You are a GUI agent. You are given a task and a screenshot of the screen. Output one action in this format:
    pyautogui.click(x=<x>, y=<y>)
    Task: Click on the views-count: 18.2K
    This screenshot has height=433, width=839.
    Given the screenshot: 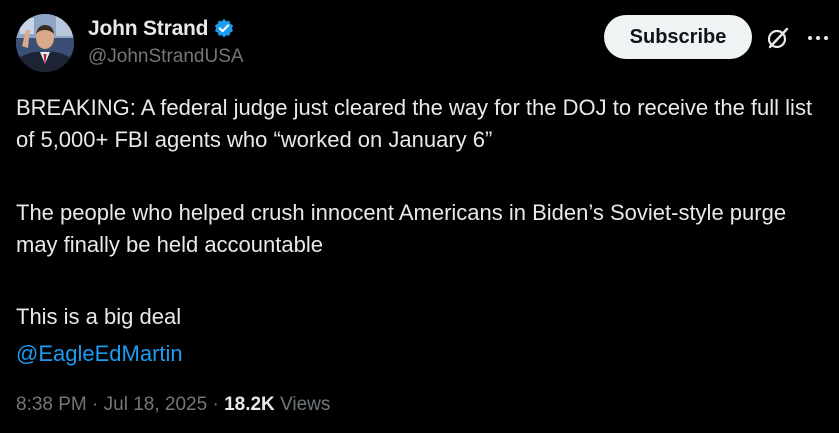 What is the action you would take?
    pyautogui.click(x=249, y=404)
    